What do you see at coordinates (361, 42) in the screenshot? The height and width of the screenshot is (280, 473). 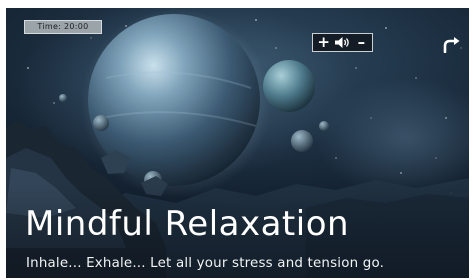 I see `volume-down-button: –` at bounding box center [361, 42].